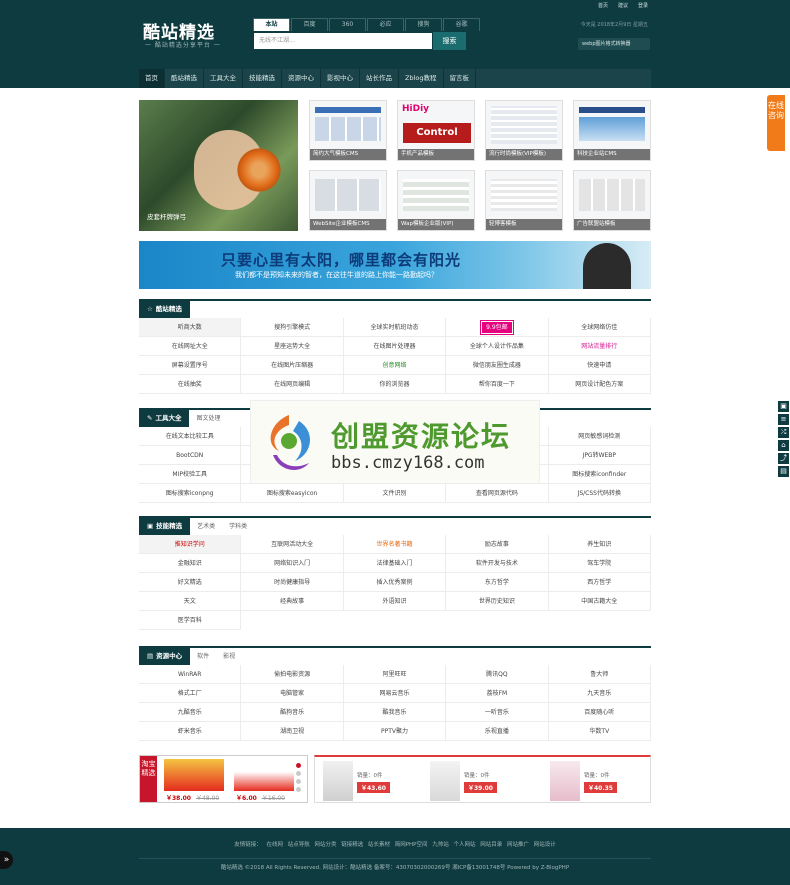 The image size is (790, 885). What do you see at coordinates (783, 432) in the screenshot?
I see `shuffle-icon: ⤮` at bounding box center [783, 432].